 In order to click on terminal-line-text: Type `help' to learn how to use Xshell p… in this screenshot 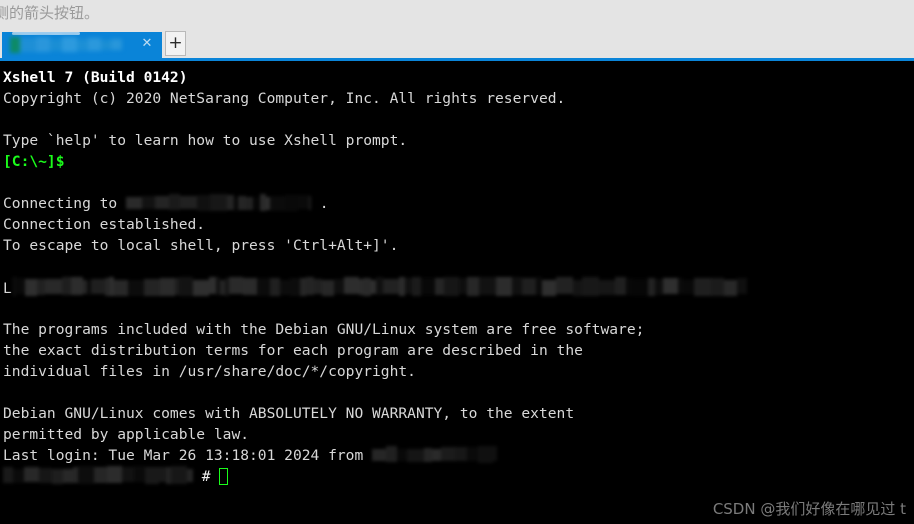, I will do `click(205, 140)`.